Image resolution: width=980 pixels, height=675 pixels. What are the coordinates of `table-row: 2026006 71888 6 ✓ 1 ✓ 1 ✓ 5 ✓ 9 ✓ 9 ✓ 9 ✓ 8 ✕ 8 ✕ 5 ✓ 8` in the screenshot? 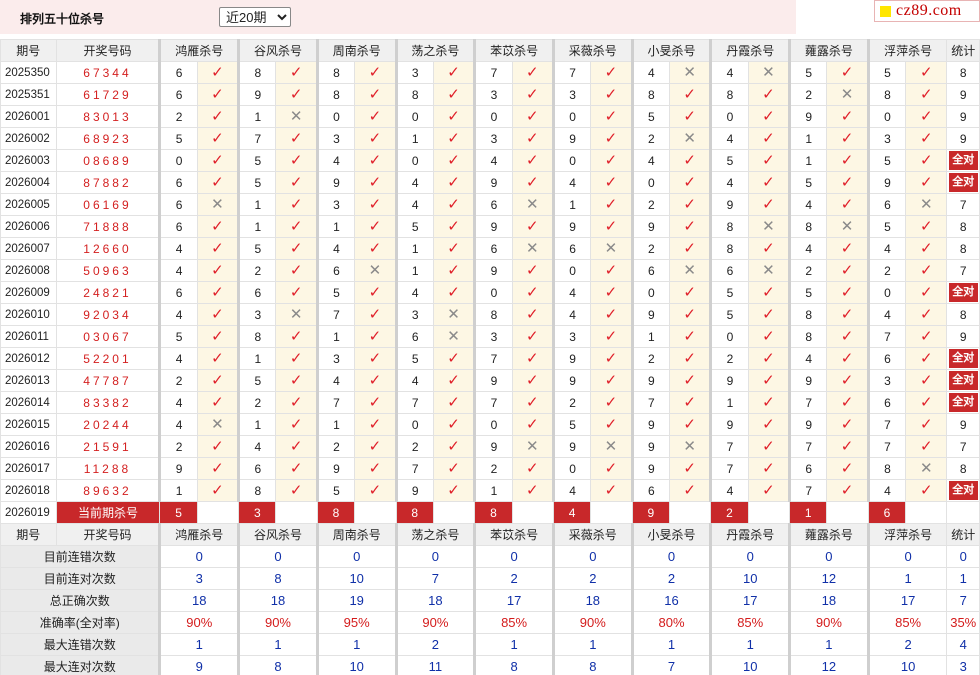 It's located at (490, 226).